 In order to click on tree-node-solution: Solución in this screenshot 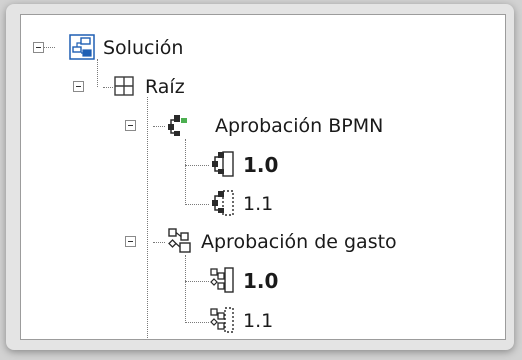, I will do `click(143, 48)`.